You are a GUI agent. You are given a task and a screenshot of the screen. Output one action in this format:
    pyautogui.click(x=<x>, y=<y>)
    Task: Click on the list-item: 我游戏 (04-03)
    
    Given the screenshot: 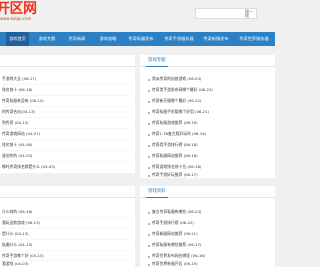 What is the action you would take?
    pyautogui.click(x=67, y=264)
    